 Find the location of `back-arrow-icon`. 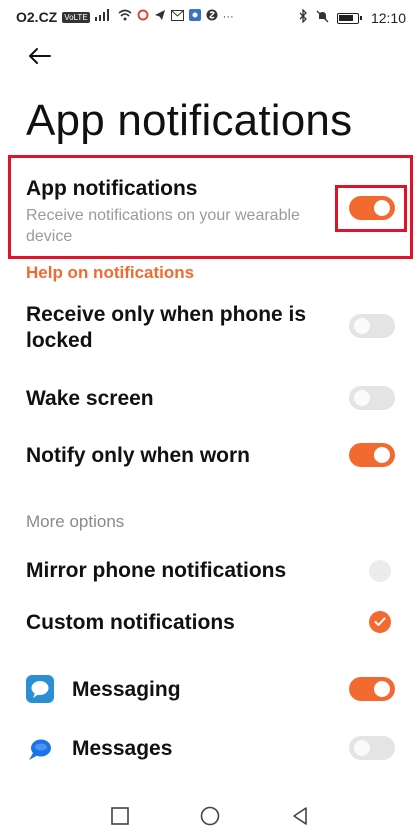

back-arrow-icon is located at coordinates (40, 56).